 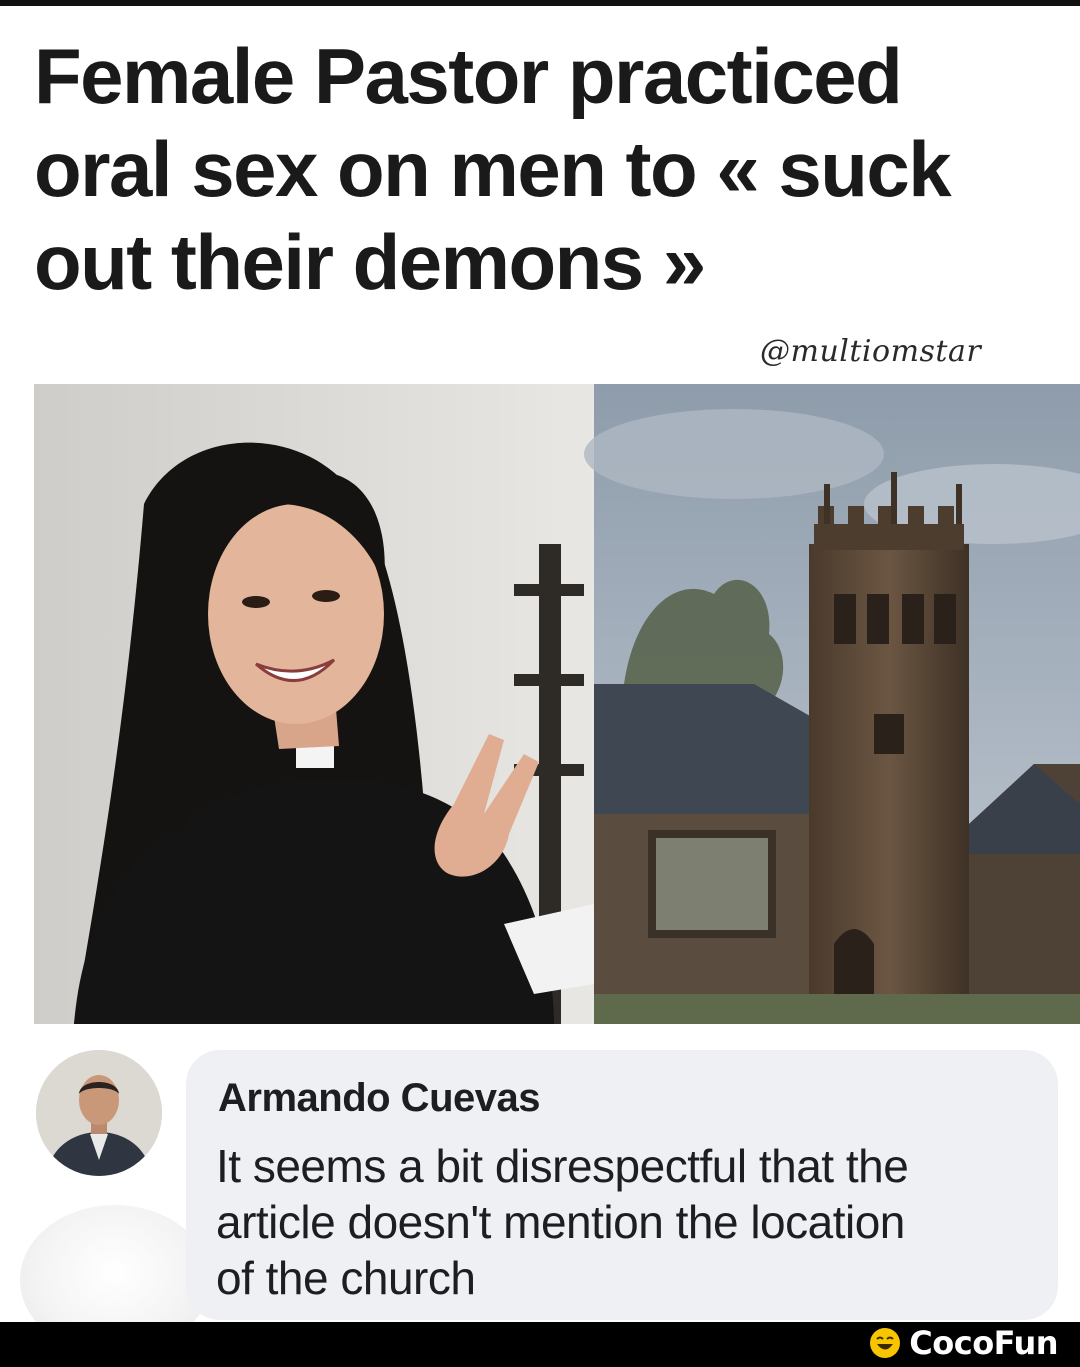 What do you see at coordinates (983, 1343) in the screenshot?
I see `brand-name: CocoFun` at bounding box center [983, 1343].